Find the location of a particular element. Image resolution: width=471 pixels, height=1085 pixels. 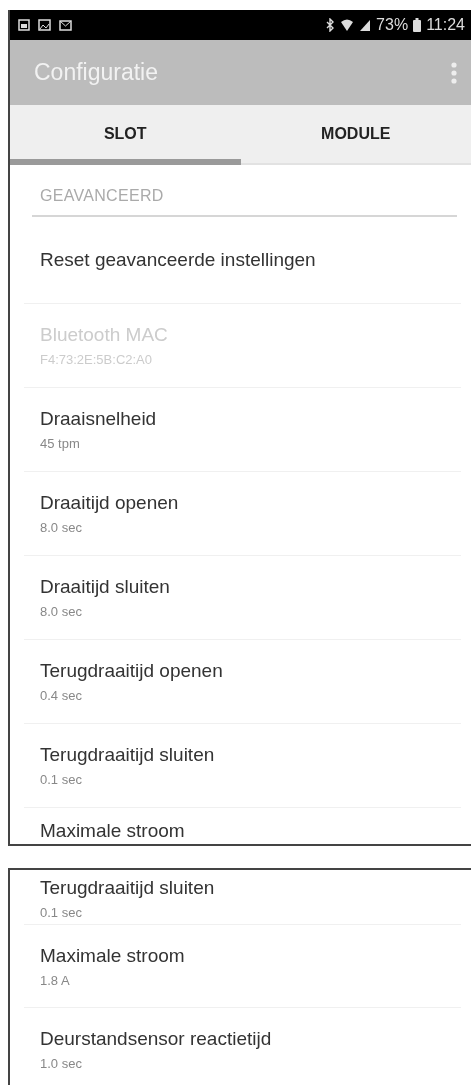

image-icon is located at coordinates (44, 25).